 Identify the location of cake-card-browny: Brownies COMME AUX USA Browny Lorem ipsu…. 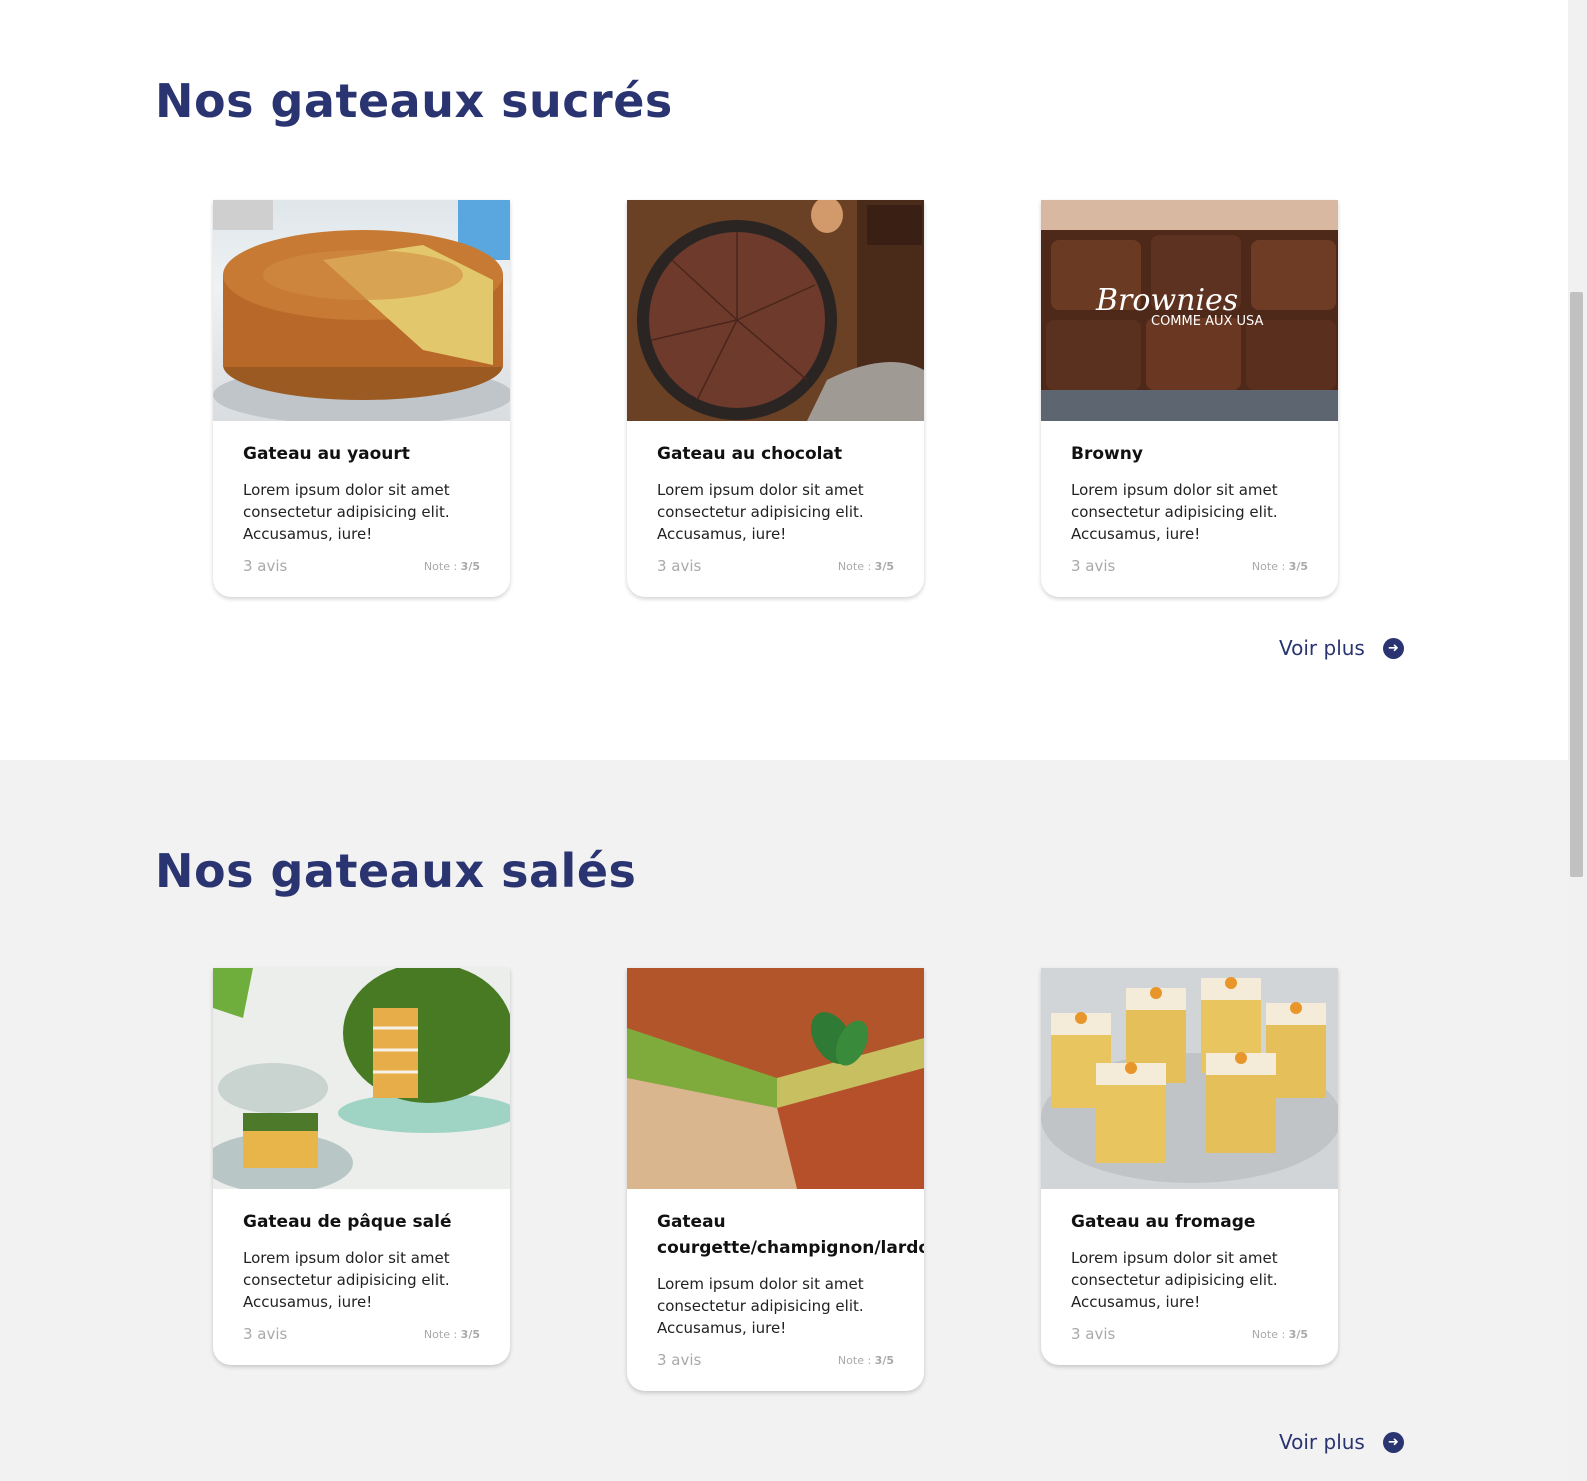
(1189, 398).